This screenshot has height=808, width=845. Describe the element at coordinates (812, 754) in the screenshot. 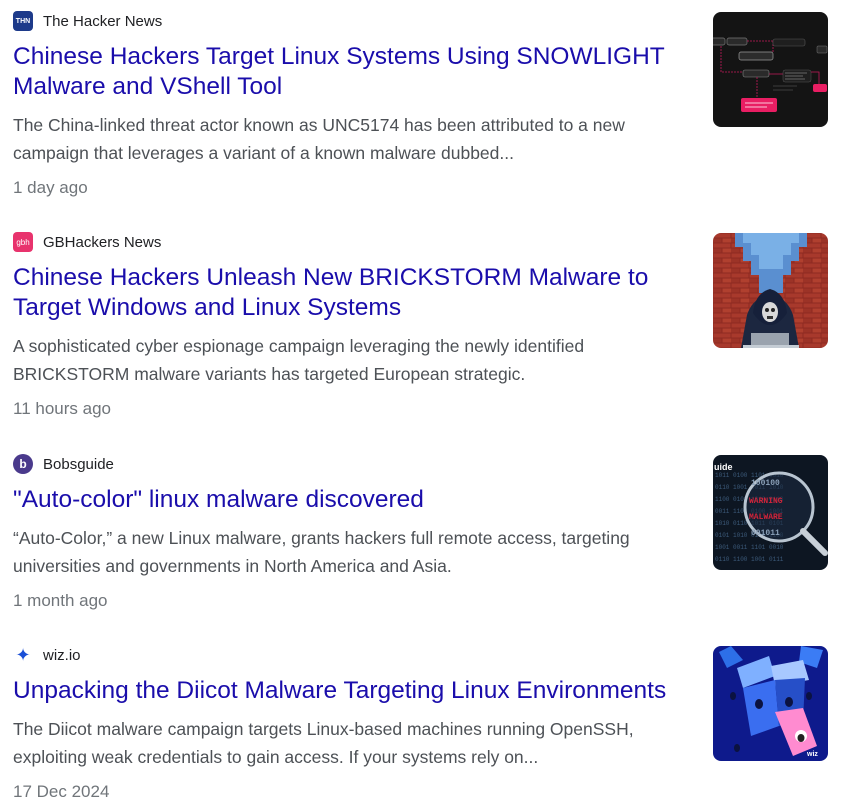

I see `thumbnail-watermark-text: wiz` at that location.